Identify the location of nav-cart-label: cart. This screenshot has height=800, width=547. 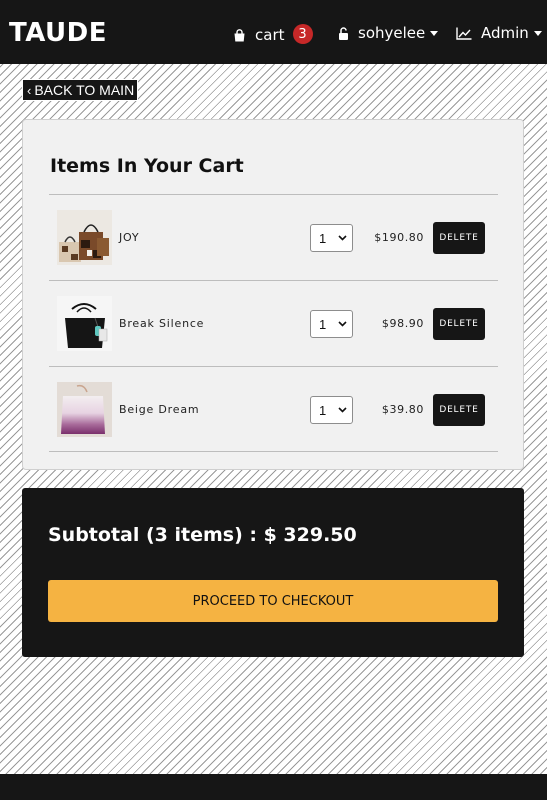
(270, 34).